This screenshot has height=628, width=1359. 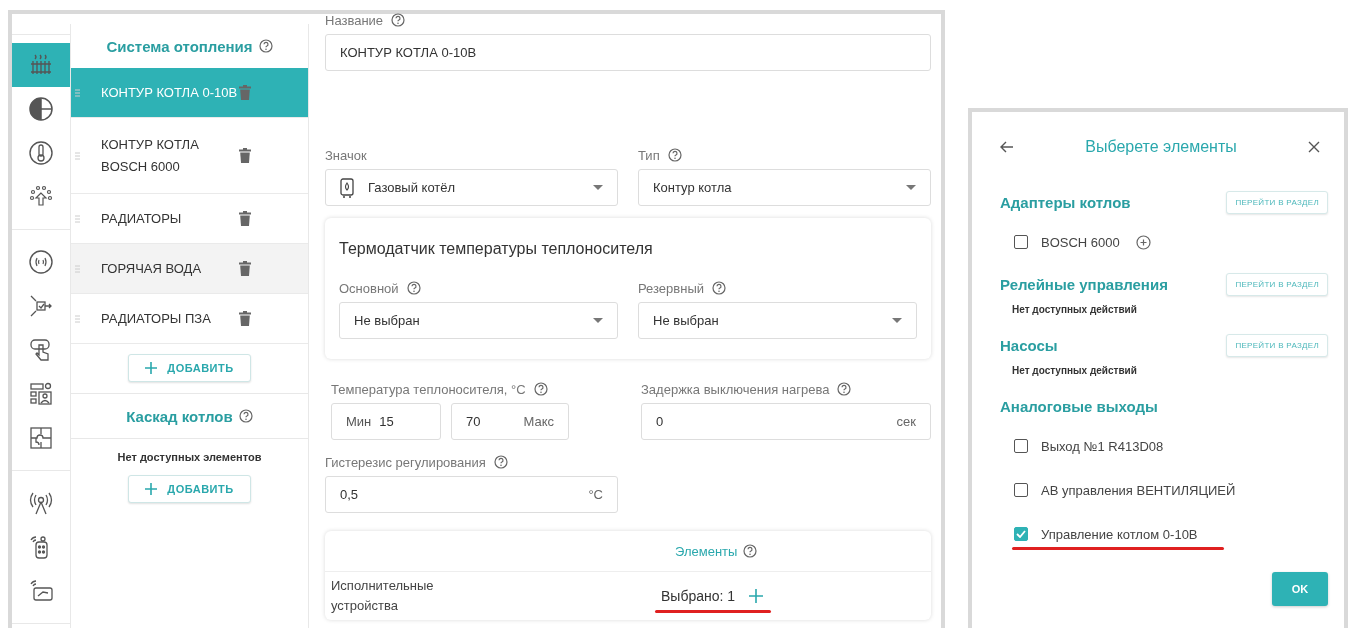 I want to click on field-label: Температура теплоносителя, °C, so click(x=428, y=389).